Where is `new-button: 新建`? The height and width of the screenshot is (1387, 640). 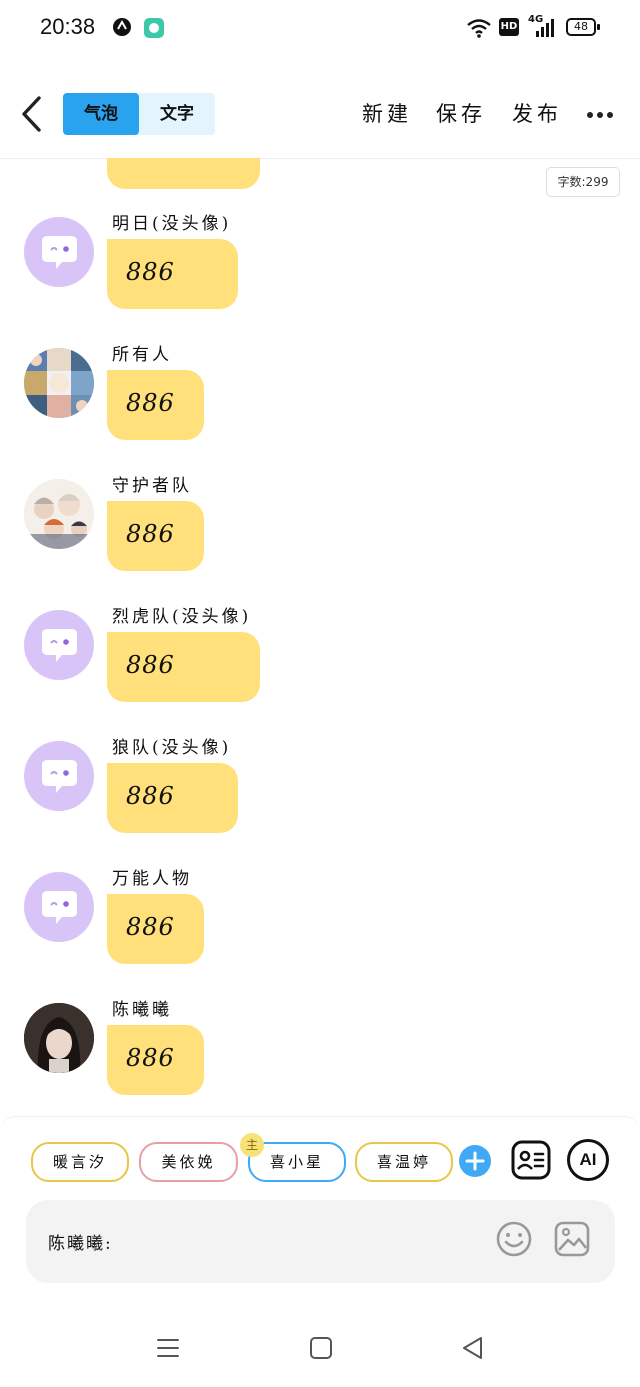
new-button: 新建 is located at coordinates (387, 113).